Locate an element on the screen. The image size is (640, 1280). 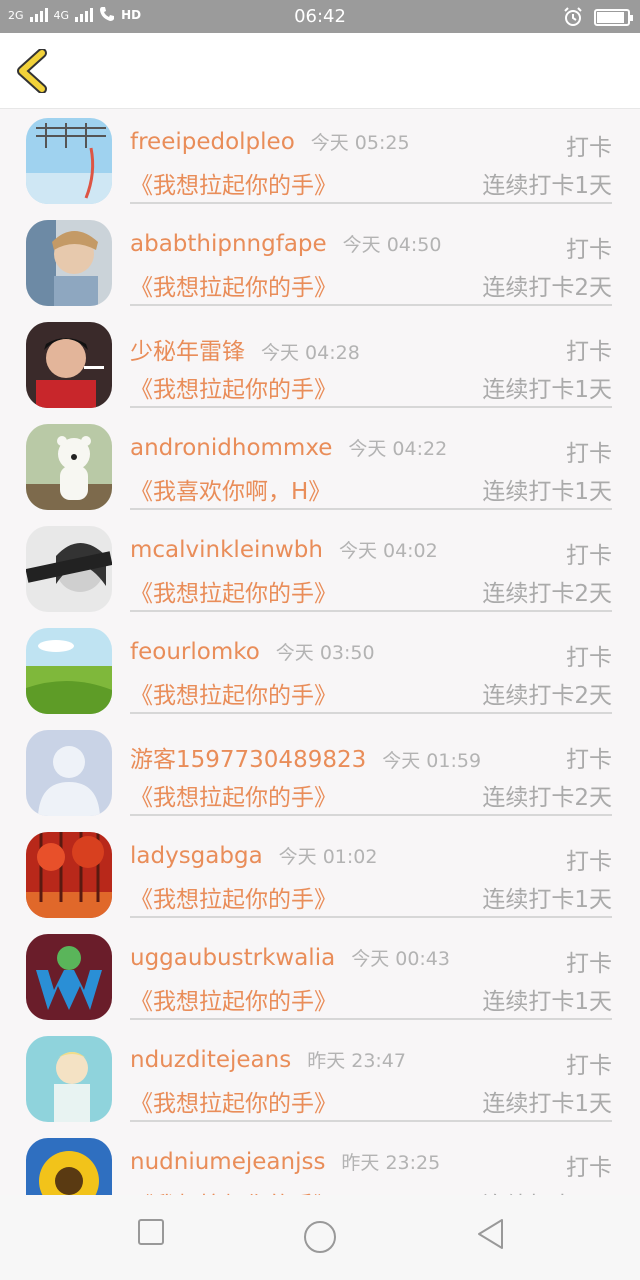
avatar-green-field-image is located at coordinates (69, 671).